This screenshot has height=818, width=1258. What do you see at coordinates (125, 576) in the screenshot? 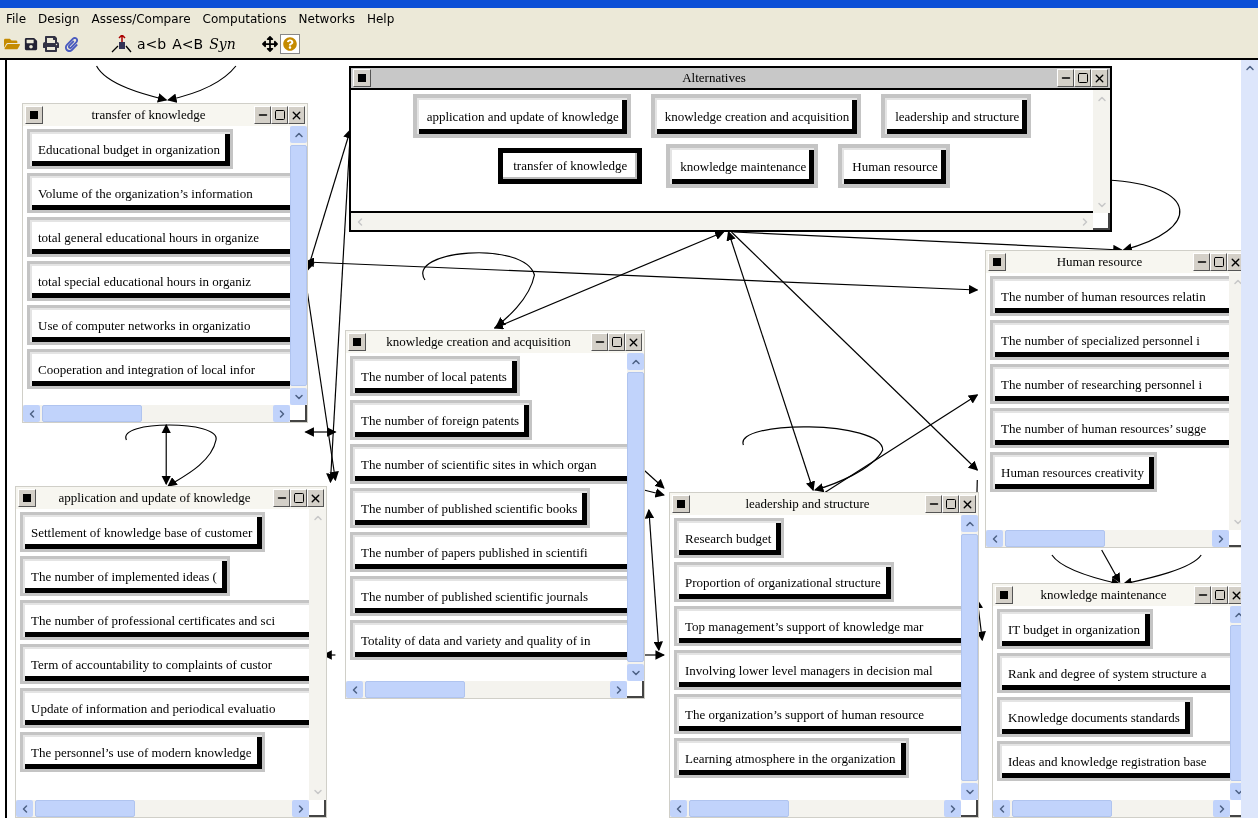
I see `node-button: The number of implemented ideas (` at bounding box center [125, 576].